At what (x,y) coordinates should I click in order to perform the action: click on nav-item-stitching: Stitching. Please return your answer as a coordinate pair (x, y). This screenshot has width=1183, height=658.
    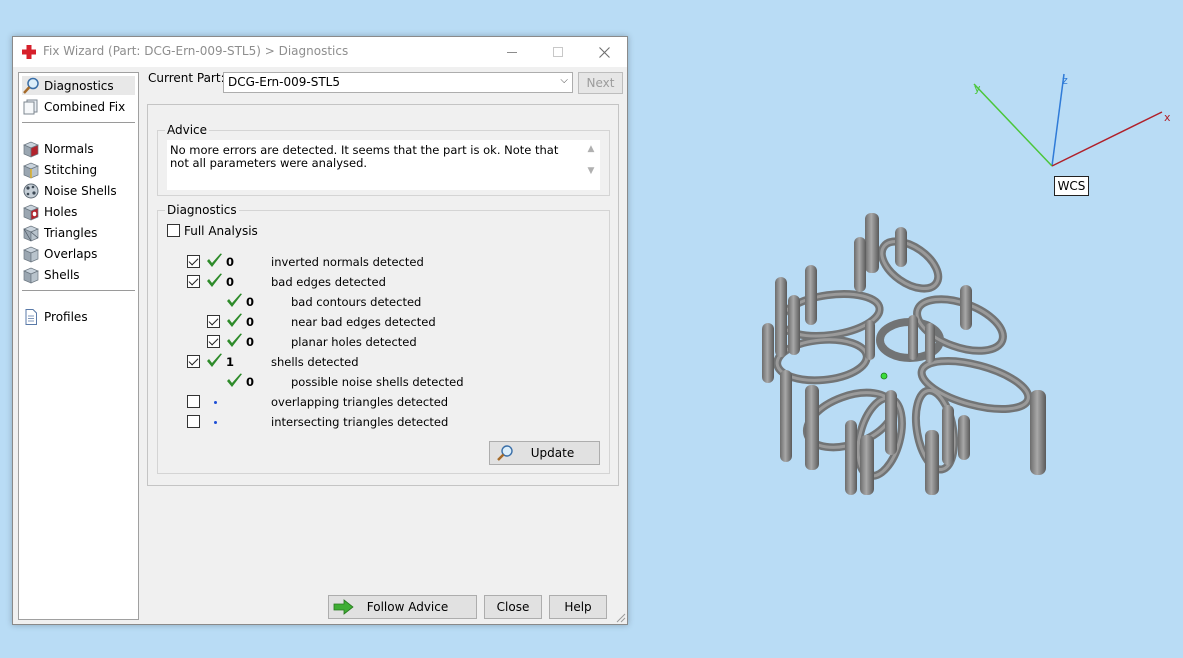
    Looking at the image, I should click on (78, 169).